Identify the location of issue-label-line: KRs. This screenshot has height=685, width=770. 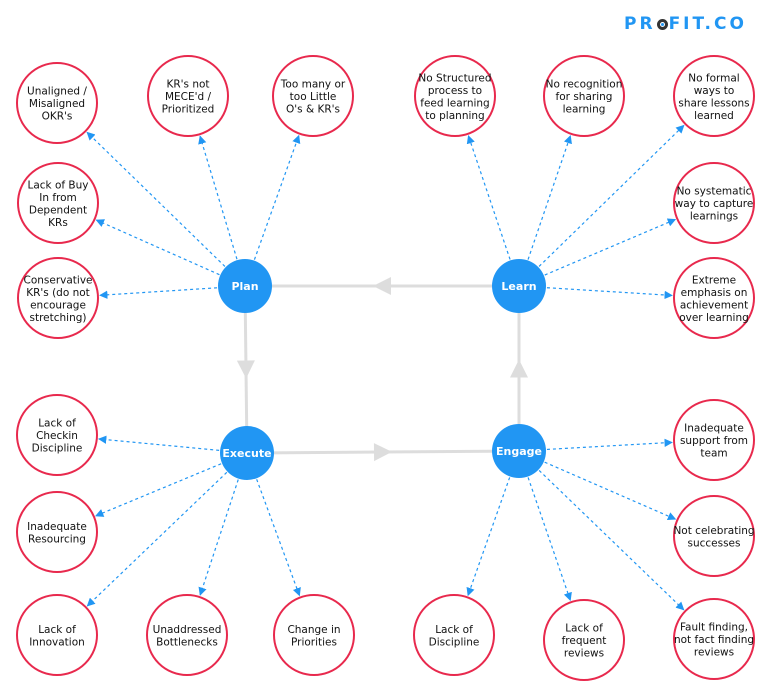
(58, 223).